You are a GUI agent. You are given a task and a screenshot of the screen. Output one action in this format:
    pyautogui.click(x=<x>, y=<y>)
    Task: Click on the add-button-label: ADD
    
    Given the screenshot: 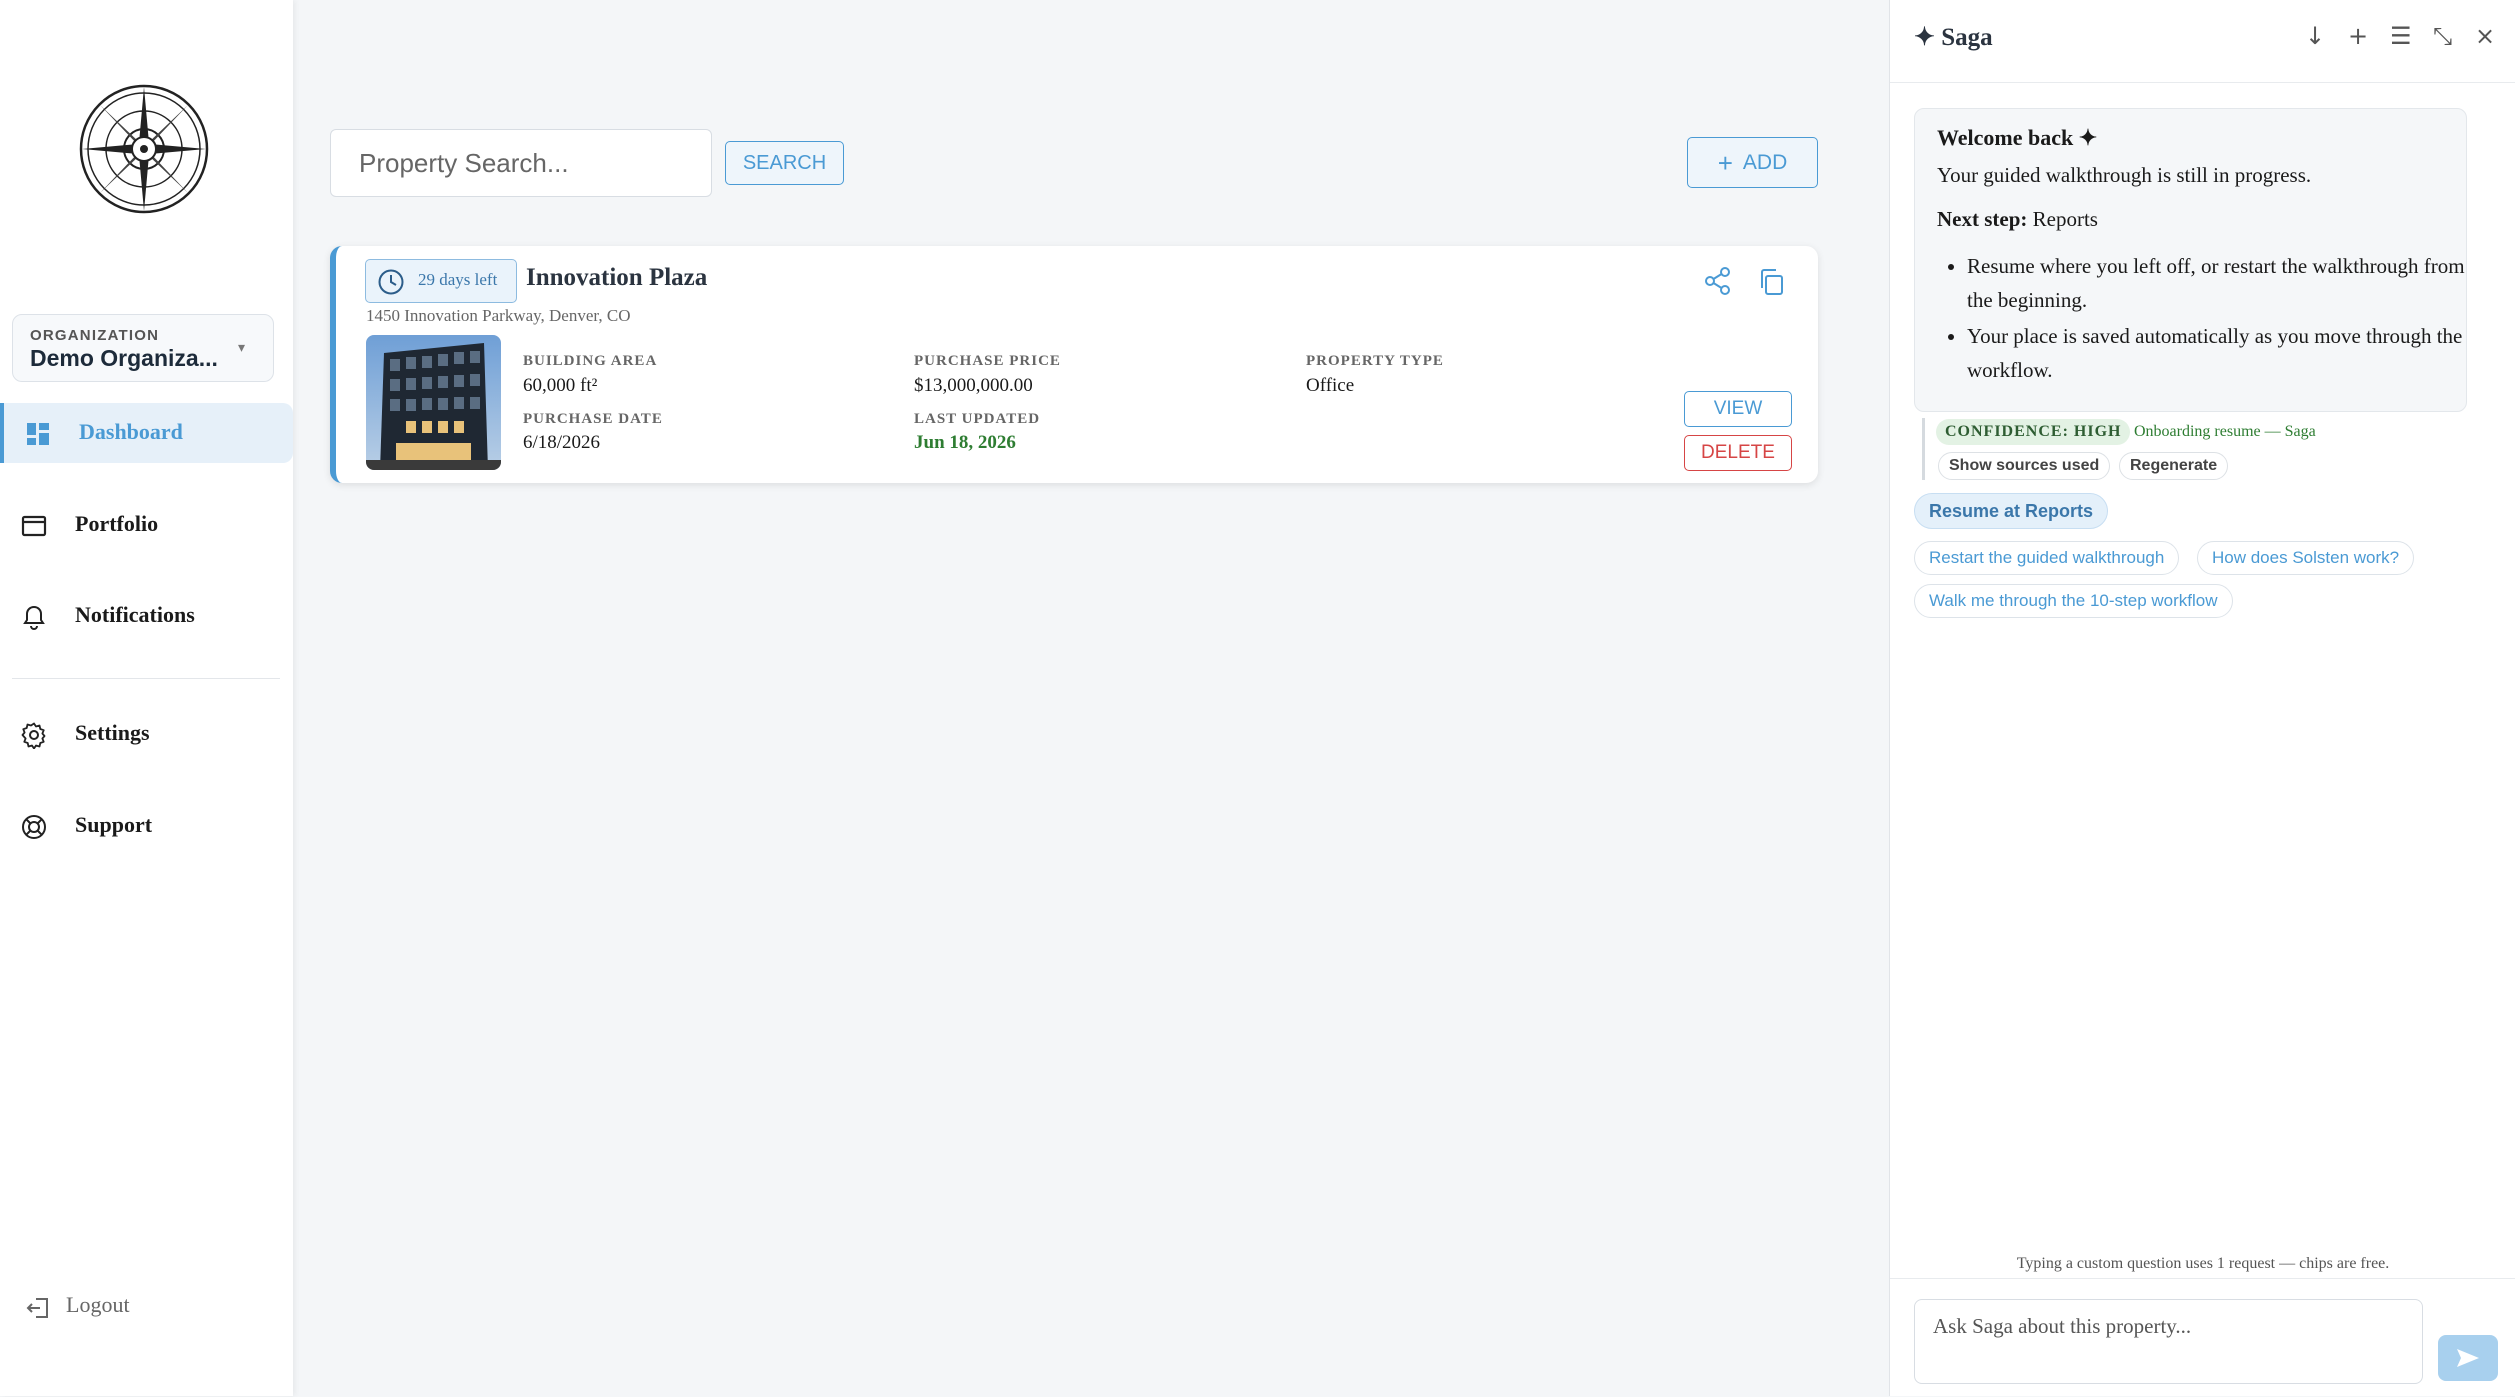 What is the action you would take?
    pyautogui.click(x=1765, y=162)
    